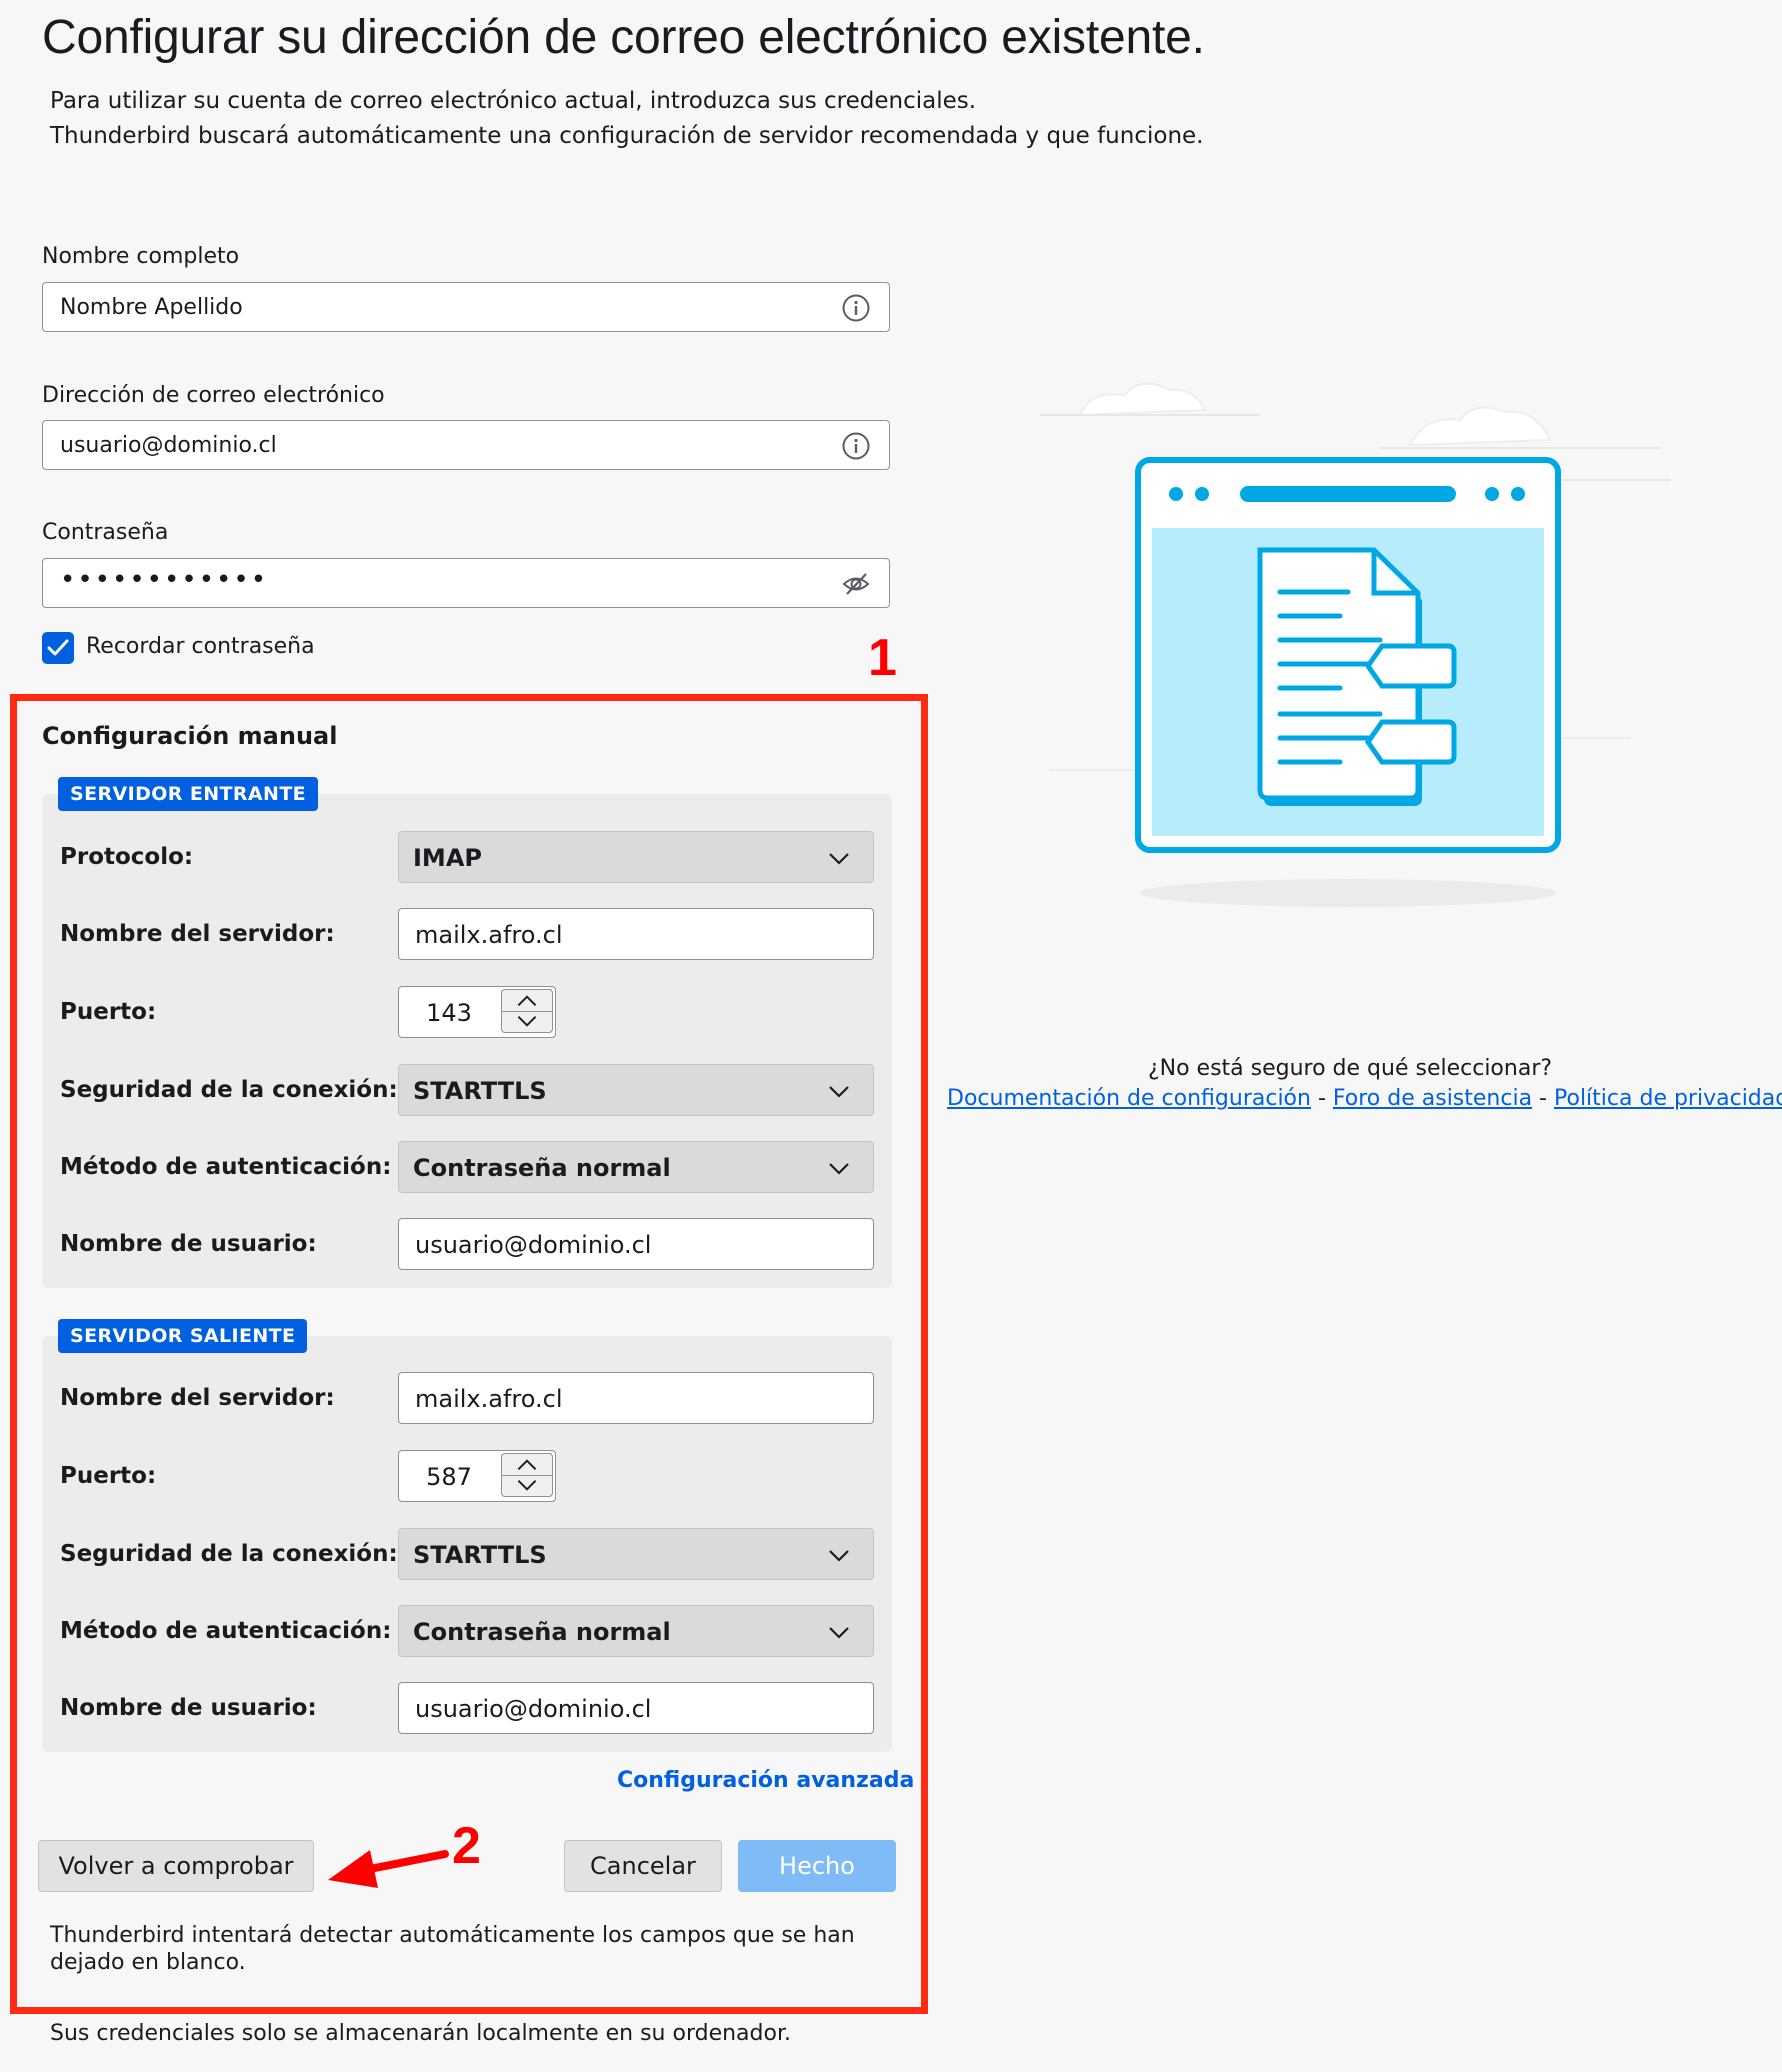 This screenshot has width=1782, height=2072. I want to click on incoming-port-label: Puerto:, so click(108, 1012).